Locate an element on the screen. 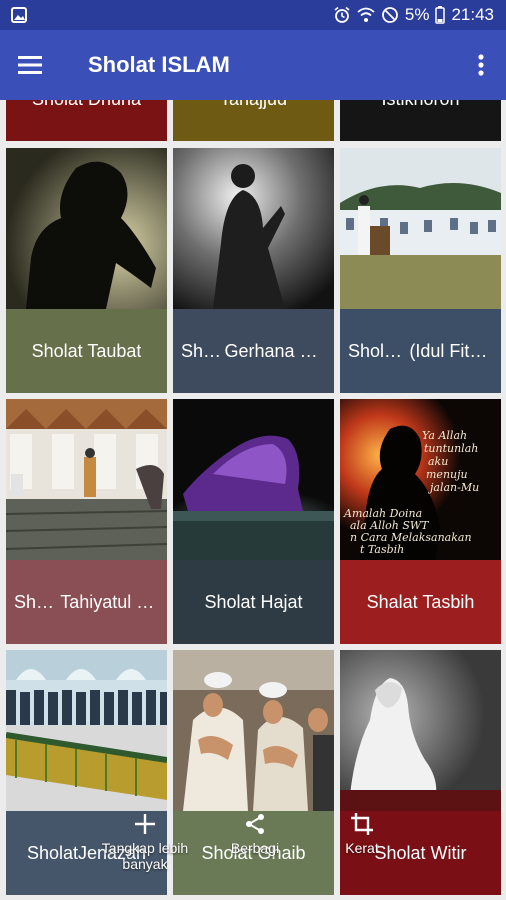 The height and width of the screenshot is (900, 506). tile-caption: Shalat Tasbih is located at coordinates (420, 602).